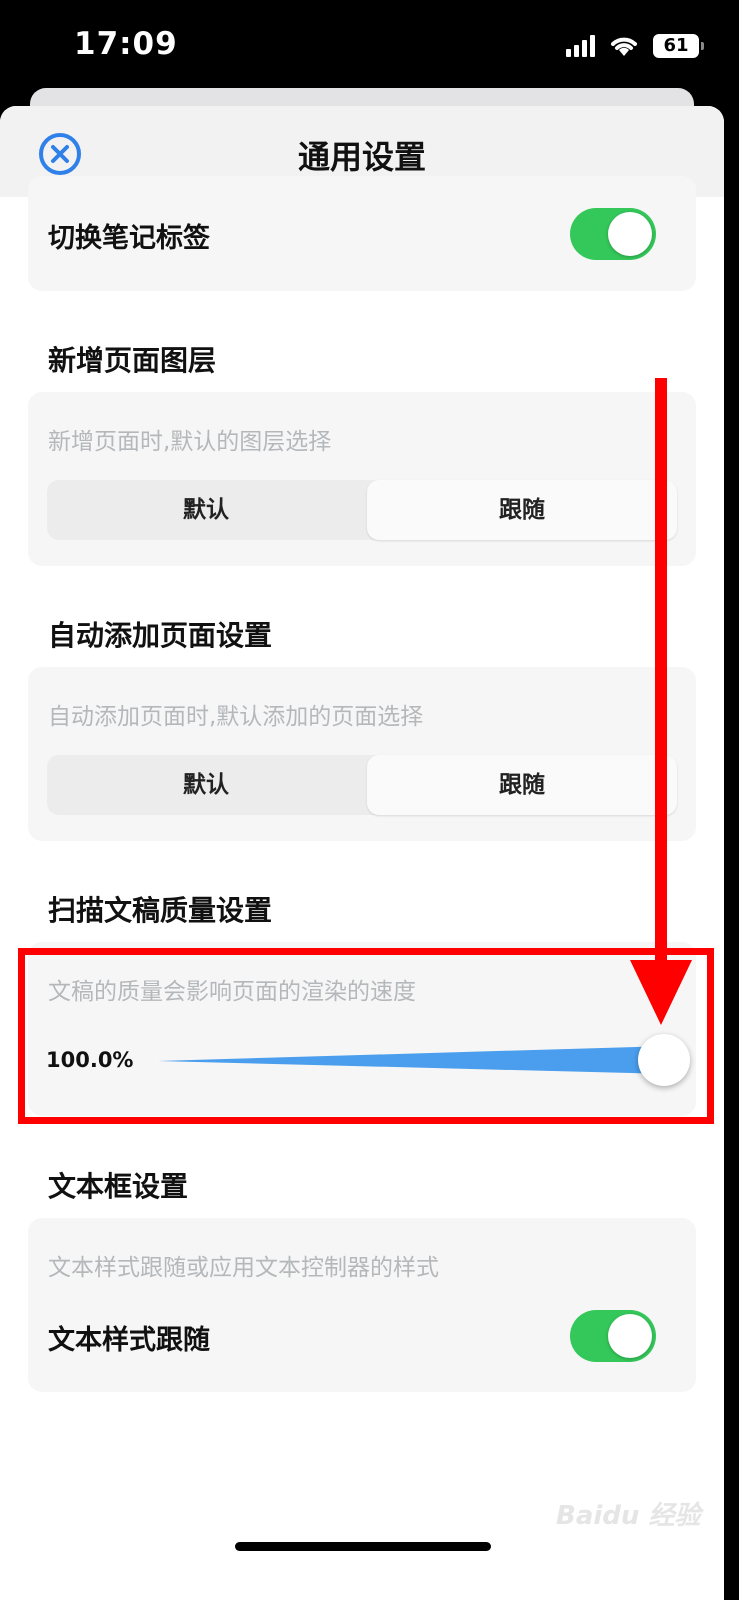 Image resolution: width=739 pixels, height=1600 pixels. I want to click on signal-icon, so click(580, 46).